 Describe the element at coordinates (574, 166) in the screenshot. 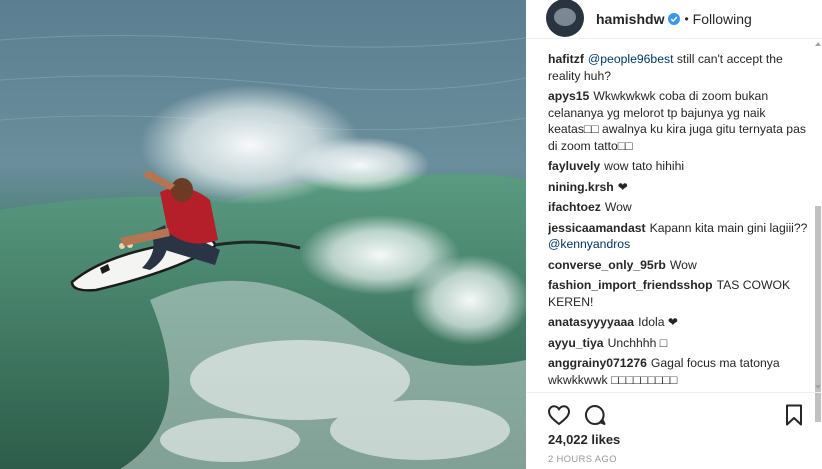

I see `comment-username: fayluvely` at that location.